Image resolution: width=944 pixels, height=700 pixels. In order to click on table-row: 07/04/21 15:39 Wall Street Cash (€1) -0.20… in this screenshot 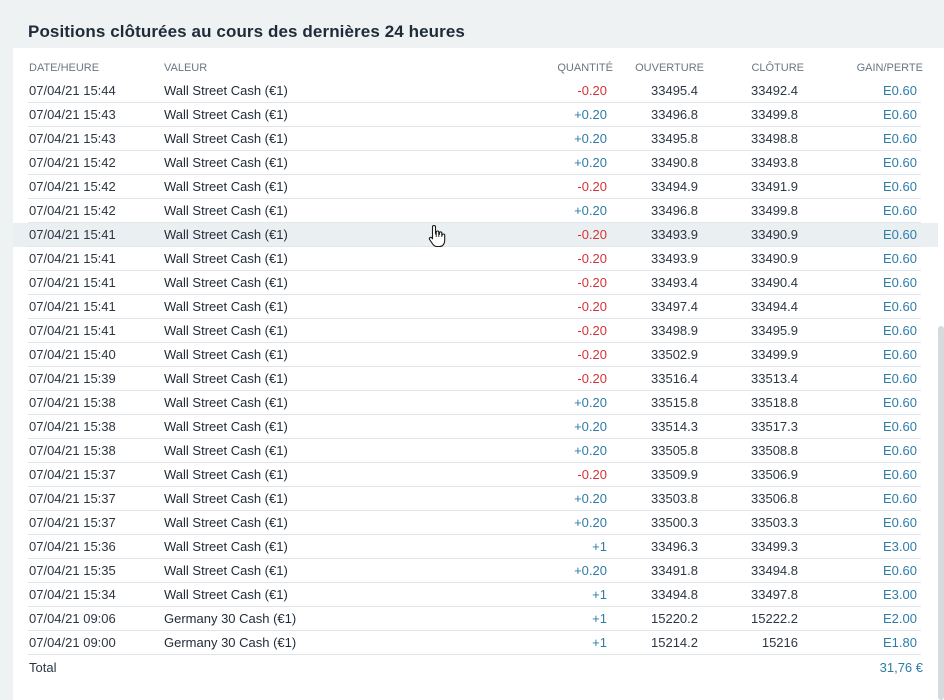, I will do `click(475, 379)`.